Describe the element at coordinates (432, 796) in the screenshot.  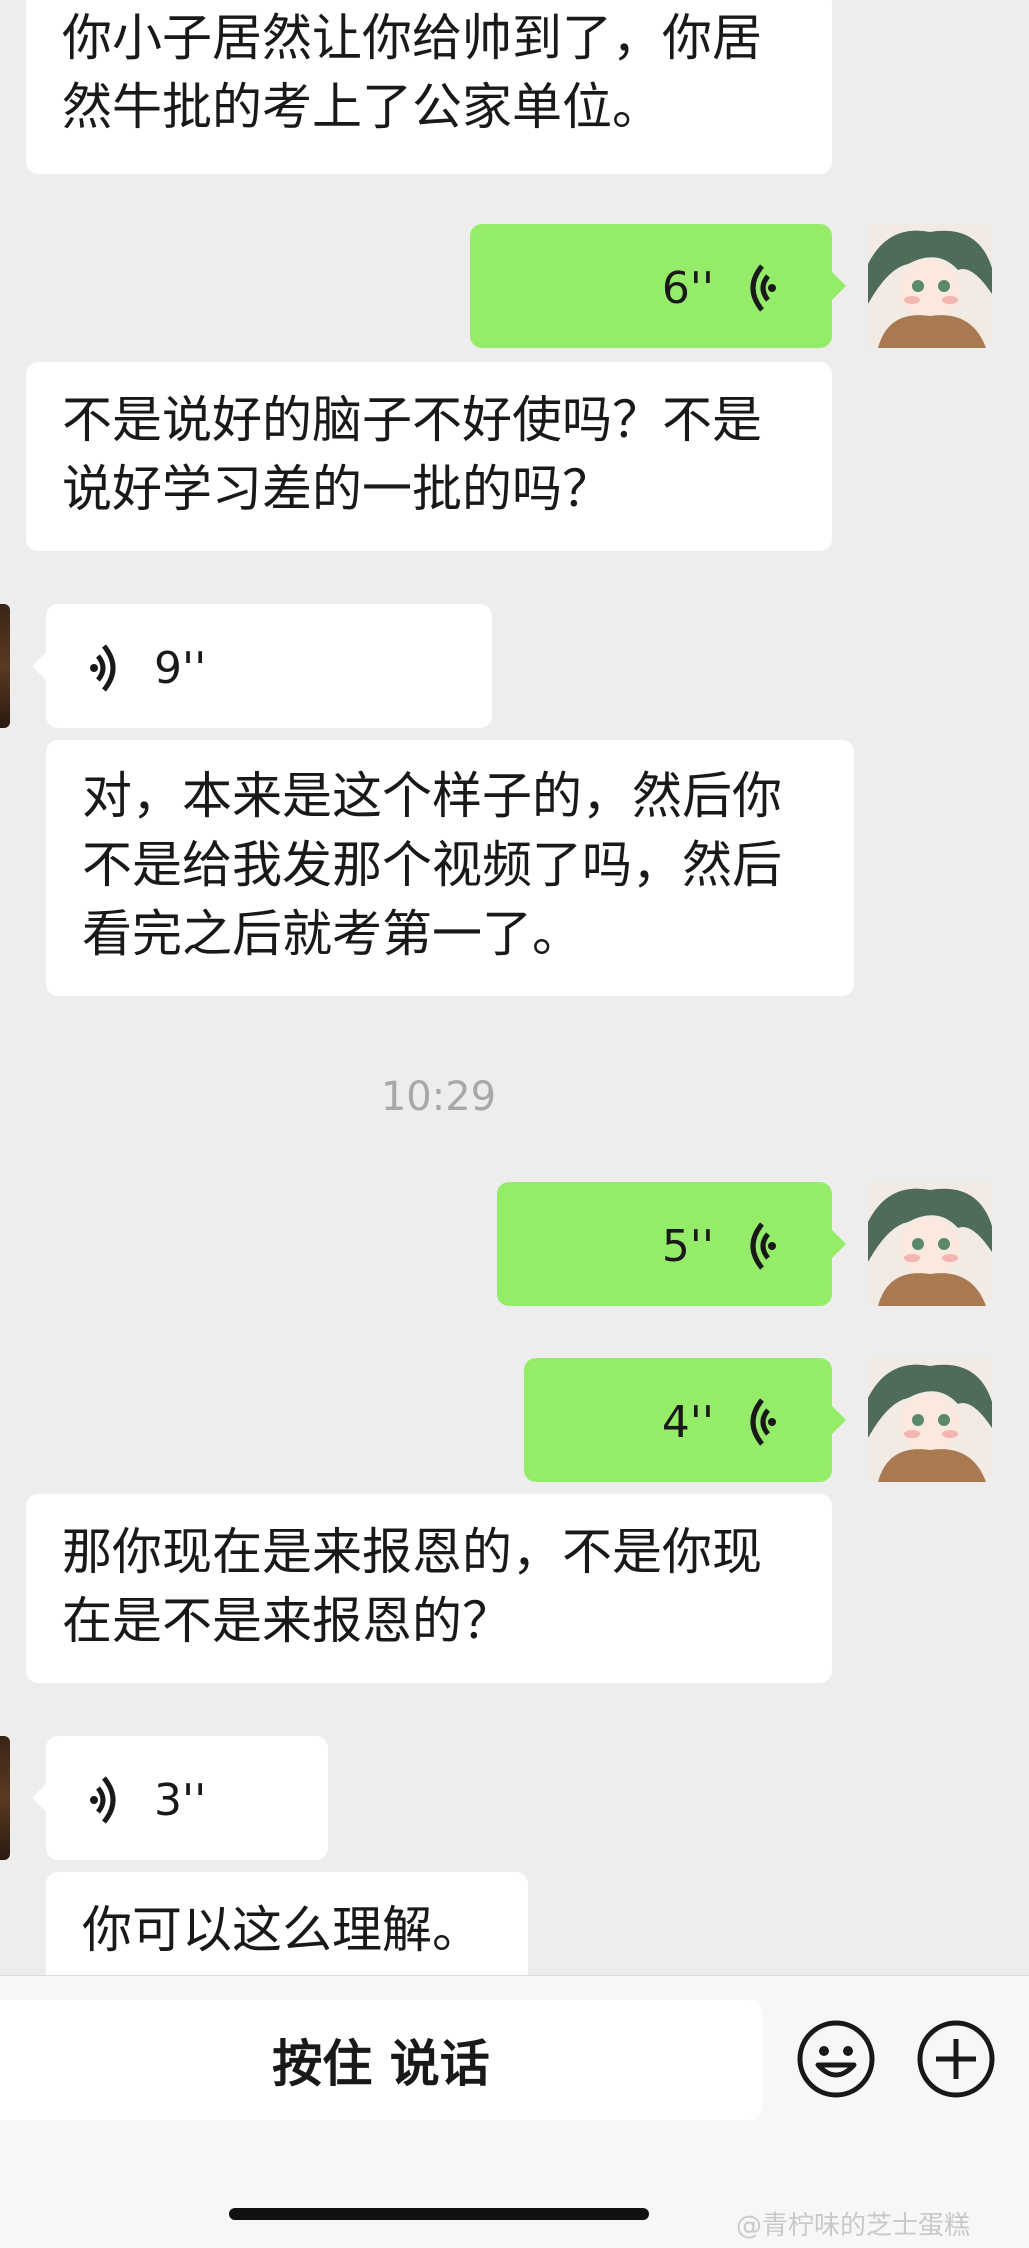
I see `message-text-line: 对，本来是这个样子的，然后你` at that location.